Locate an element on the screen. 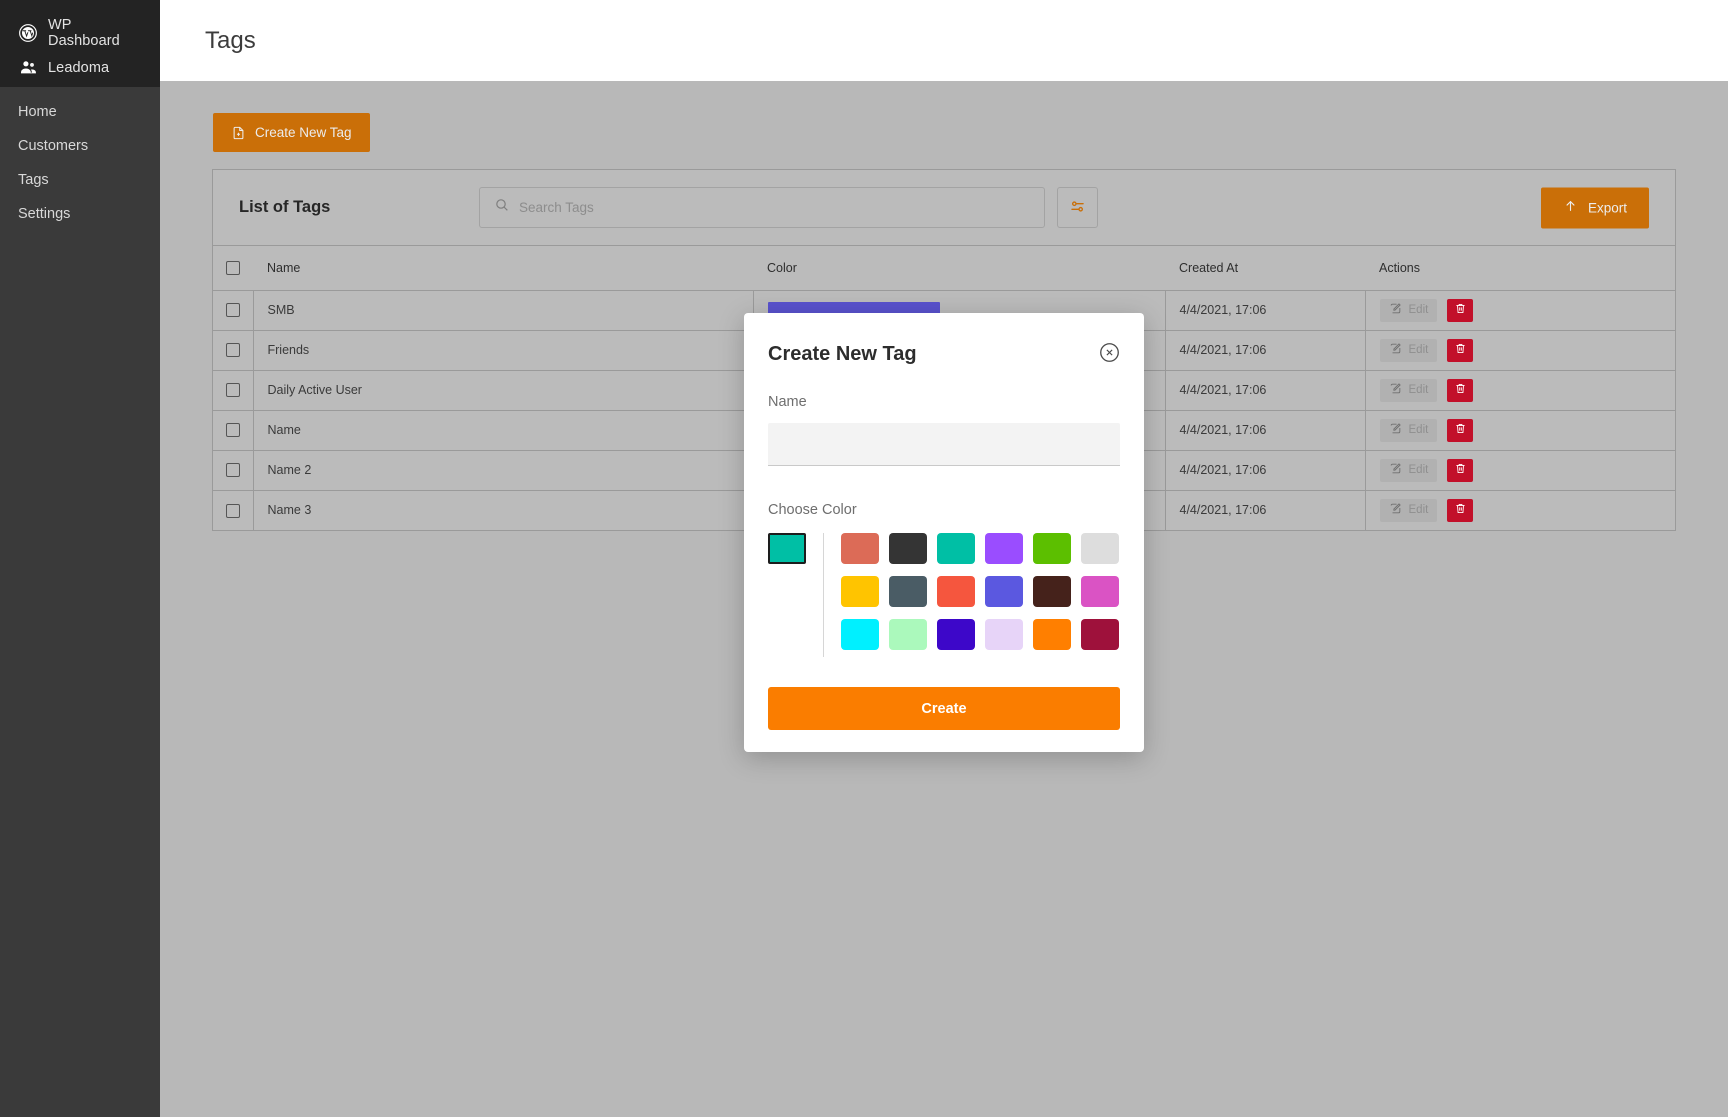  export-button: Export is located at coordinates (1594, 207).